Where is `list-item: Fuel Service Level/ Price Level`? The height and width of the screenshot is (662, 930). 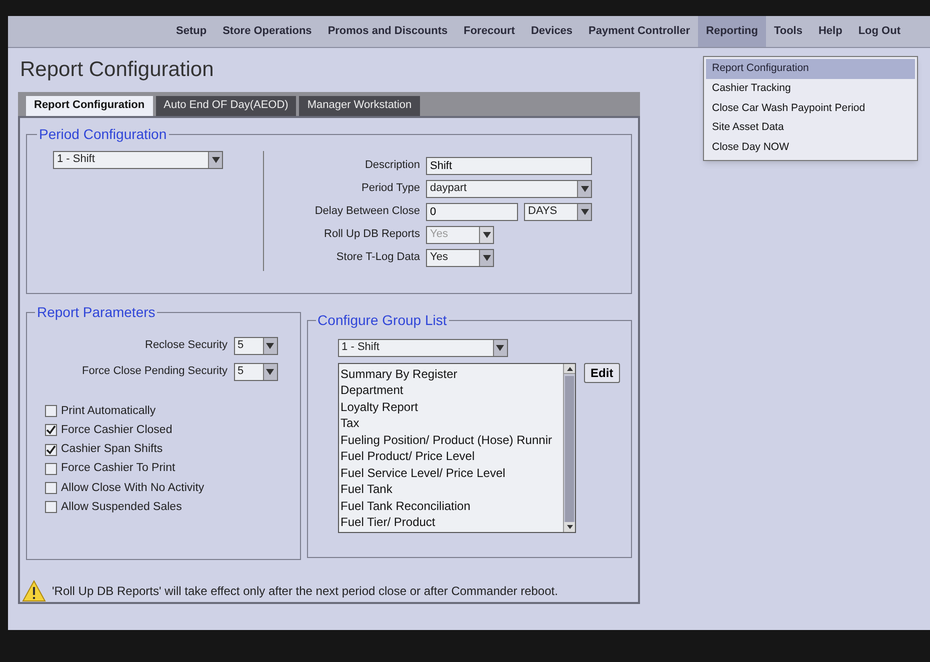 list-item: Fuel Service Level/ Price Level is located at coordinates (451, 472).